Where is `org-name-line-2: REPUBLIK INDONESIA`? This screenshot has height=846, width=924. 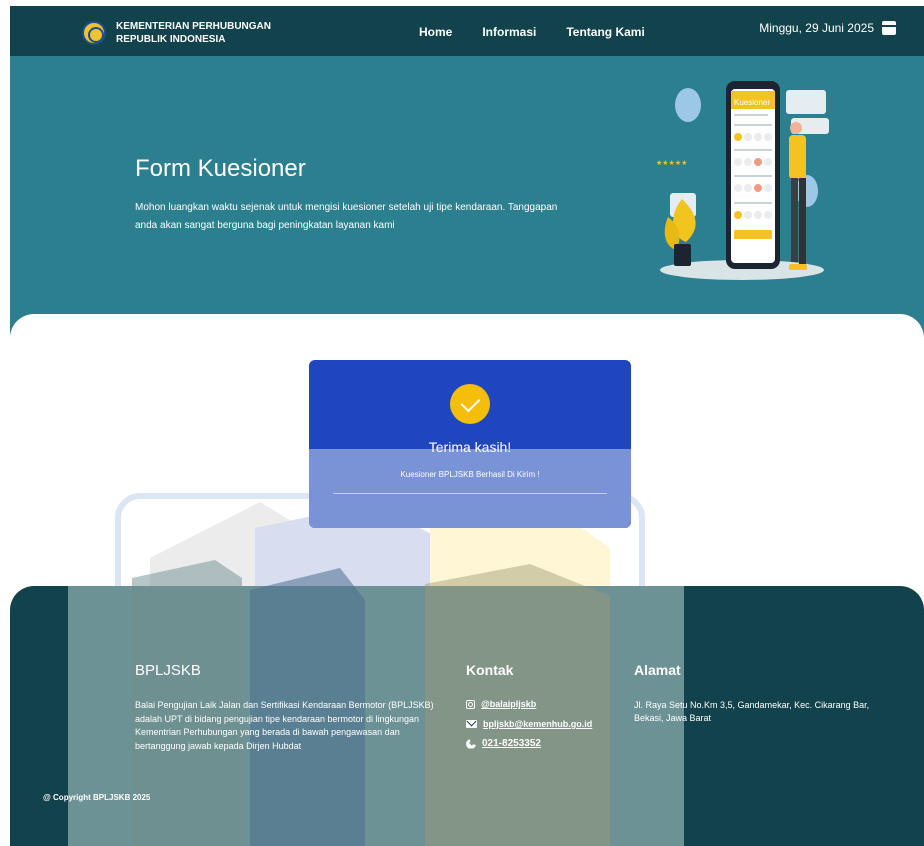 org-name-line-2: REPUBLIK INDONESIA is located at coordinates (171, 39).